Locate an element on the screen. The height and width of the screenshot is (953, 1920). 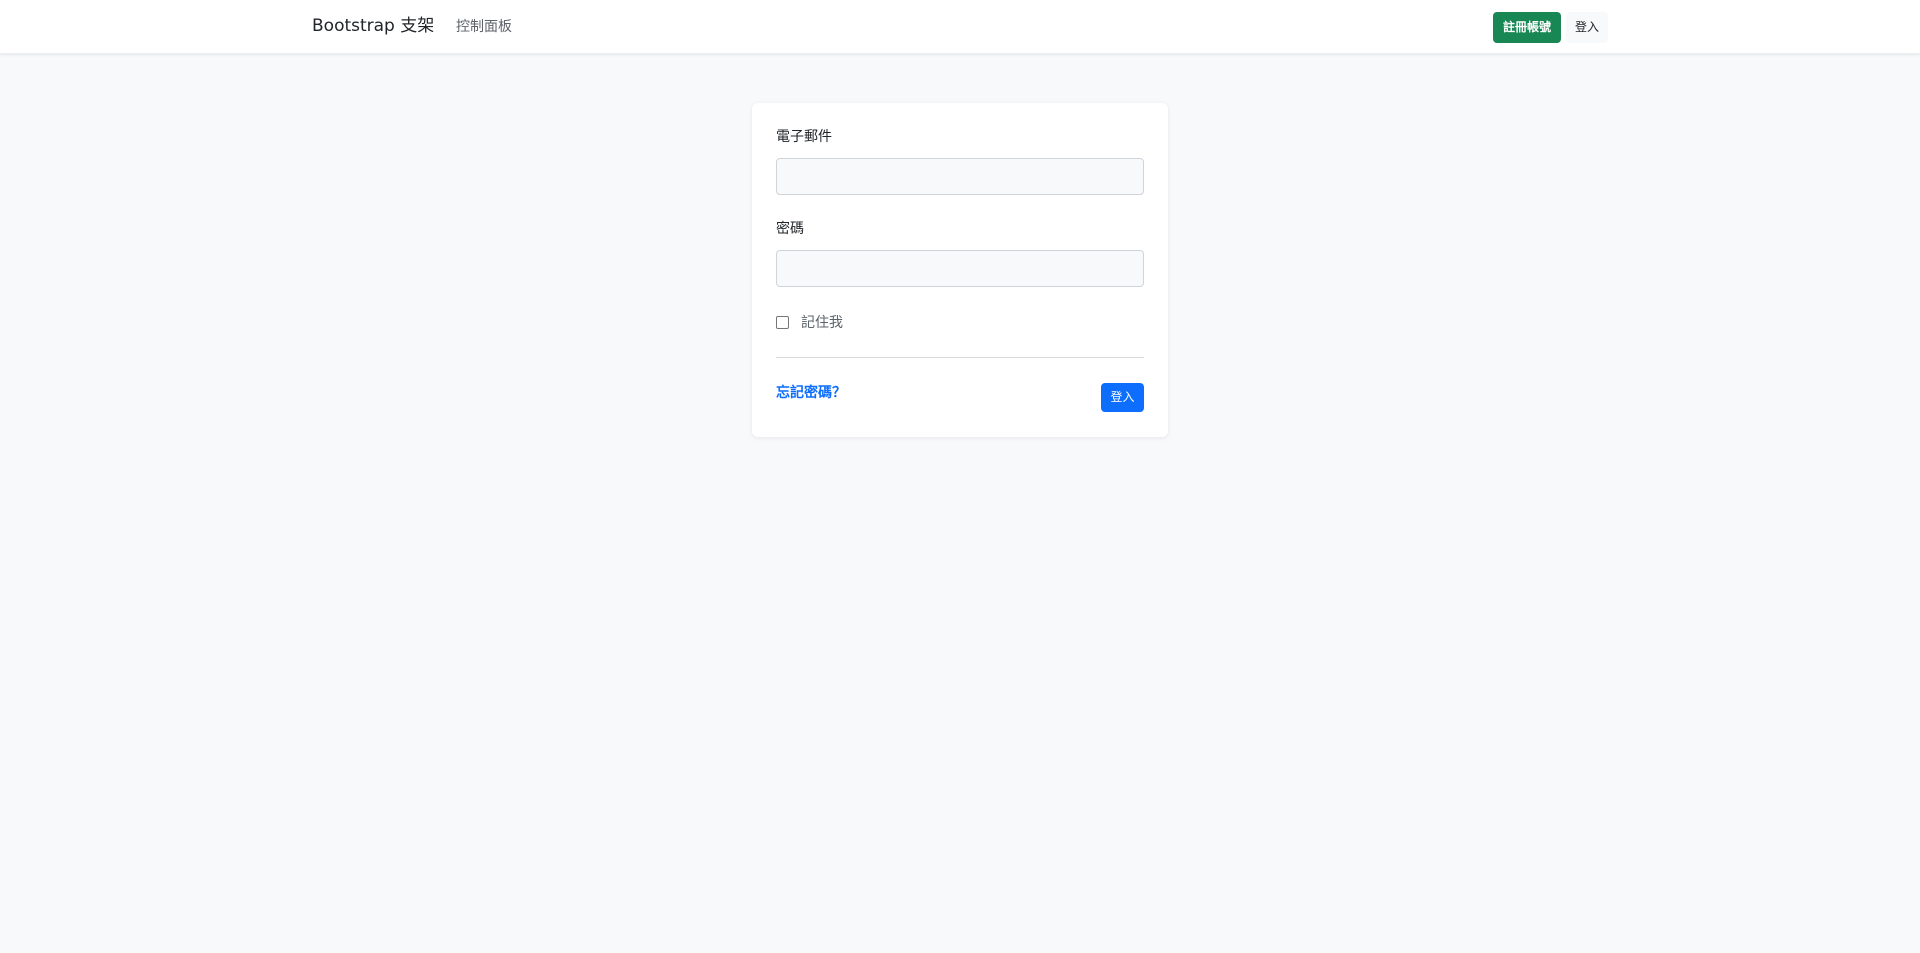
nav-link-dashboard: 控制面板 is located at coordinates (484, 27).